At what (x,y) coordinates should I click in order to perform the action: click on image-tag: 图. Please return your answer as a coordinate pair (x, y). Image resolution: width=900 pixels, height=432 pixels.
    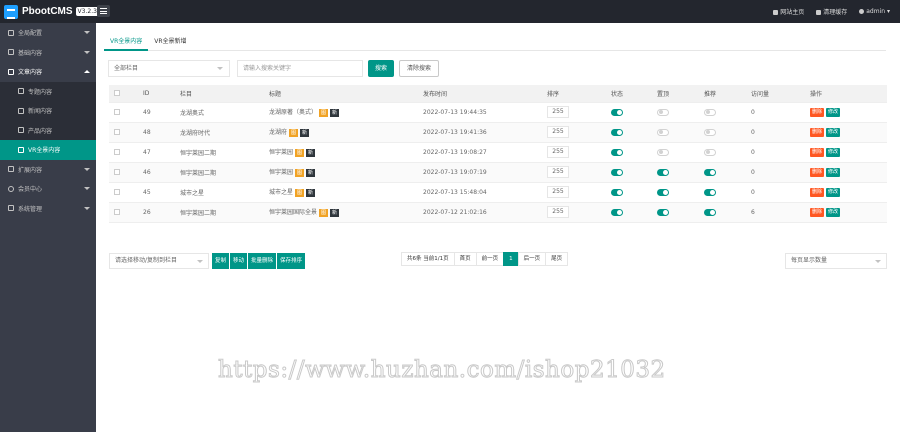
    Looking at the image, I should click on (300, 152).